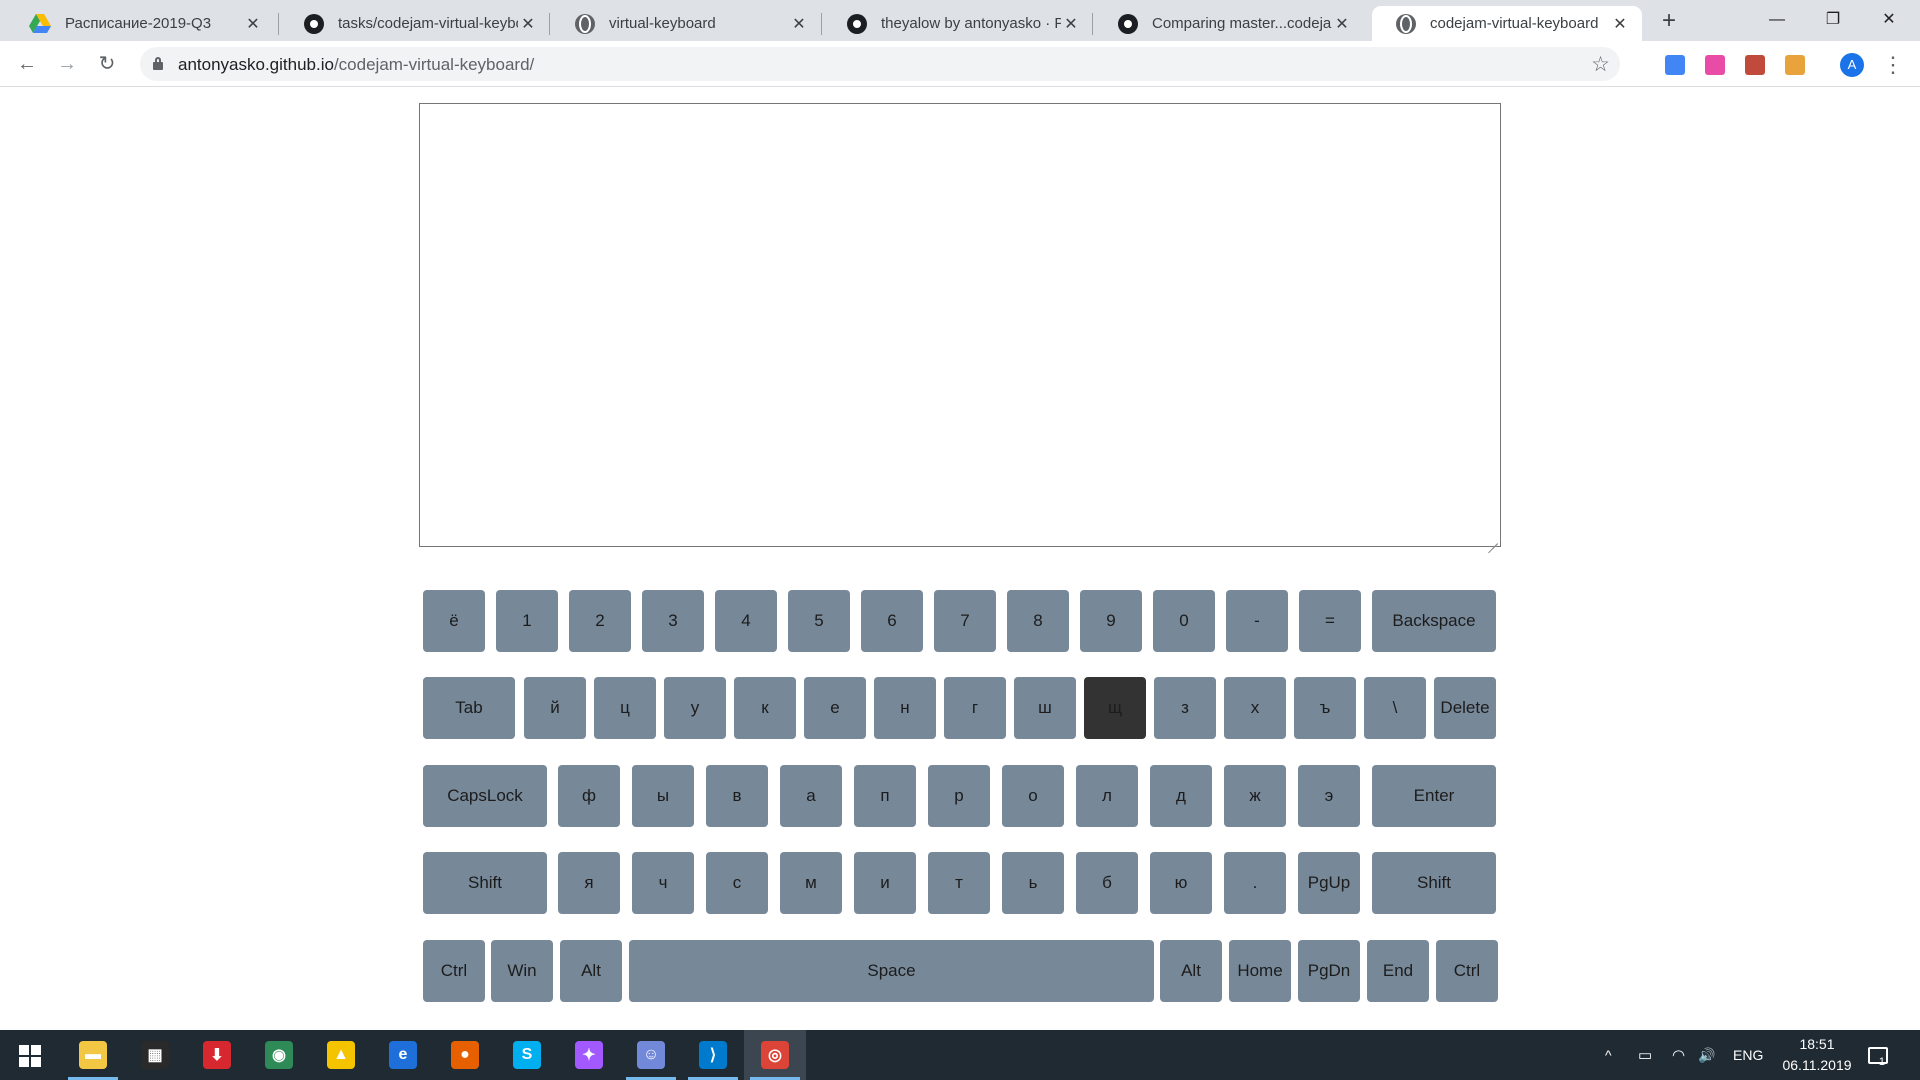  What do you see at coordinates (1111, 621) in the screenshot?
I see `key-char: 9` at bounding box center [1111, 621].